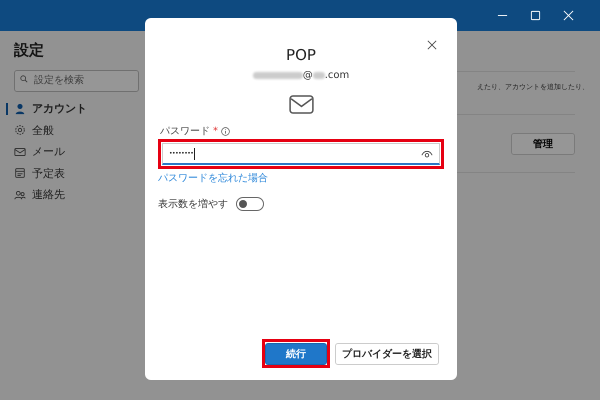  What do you see at coordinates (193, 204) in the screenshot?
I see `toggle-label: 表示数を増やす` at bounding box center [193, 204].